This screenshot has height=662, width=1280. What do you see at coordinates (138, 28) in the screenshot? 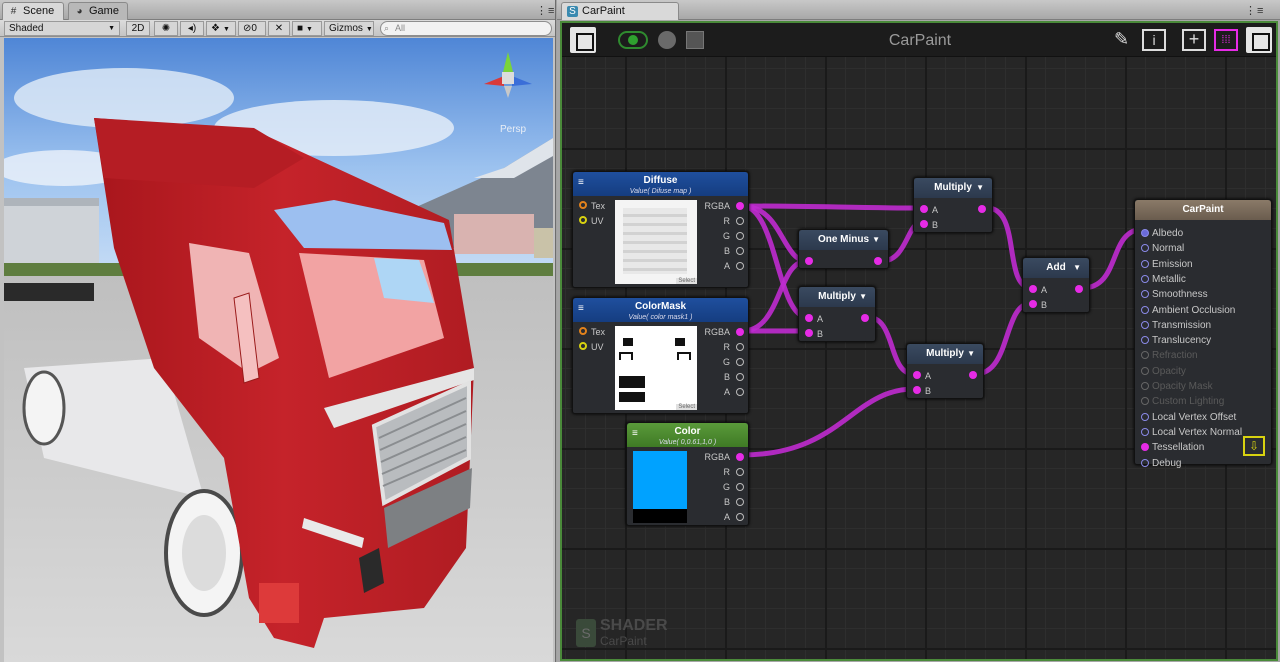
I see `2d-toggle: 2D` at bounding box center [138, 28].